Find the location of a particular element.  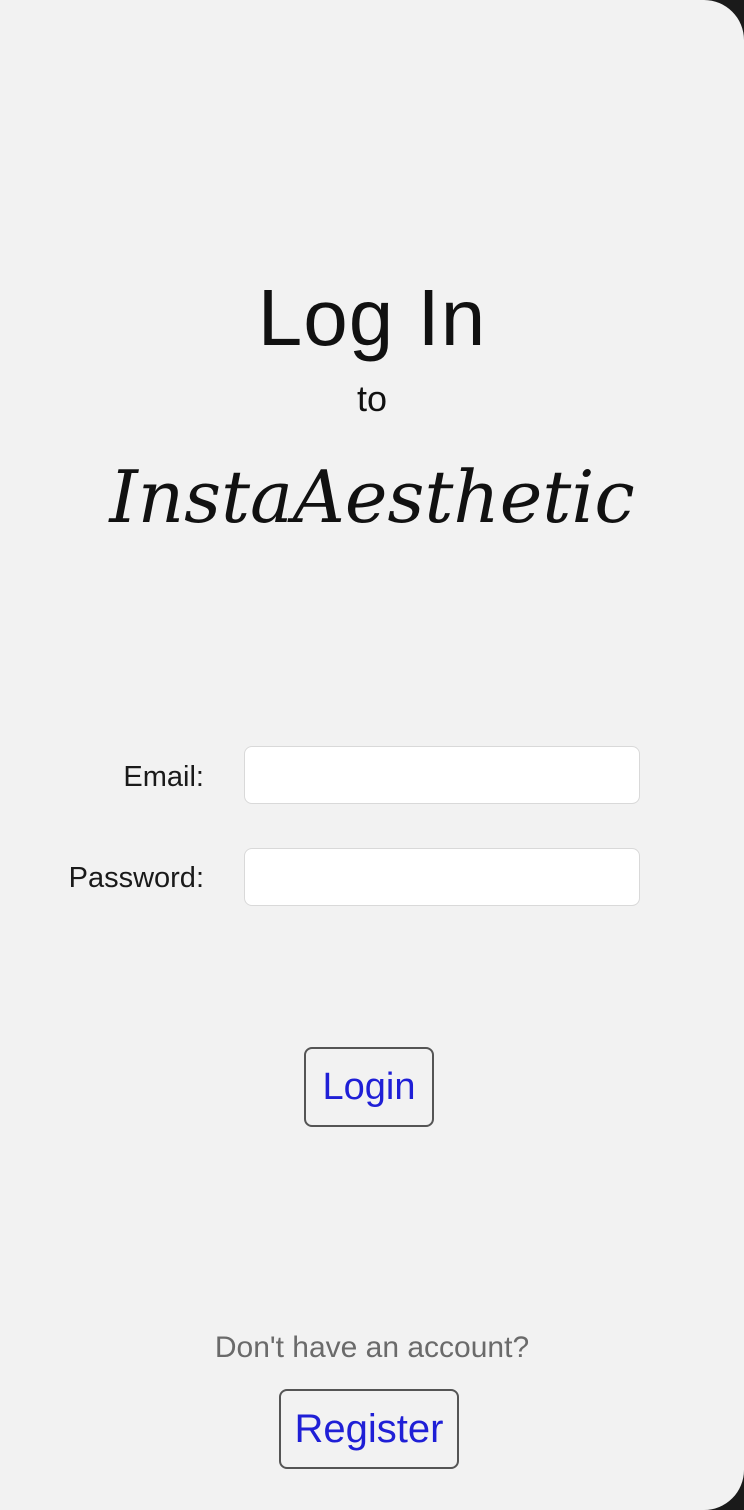

title-connector: to is located at coordinates (372, 398).